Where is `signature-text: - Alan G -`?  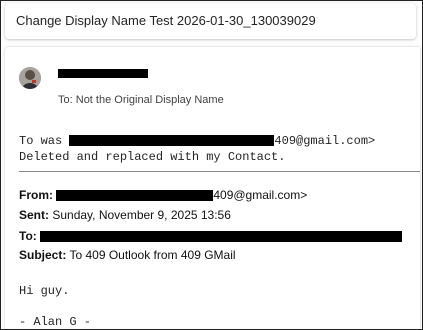 signature-text: - Alan G - is located at coordinates (55, 322).